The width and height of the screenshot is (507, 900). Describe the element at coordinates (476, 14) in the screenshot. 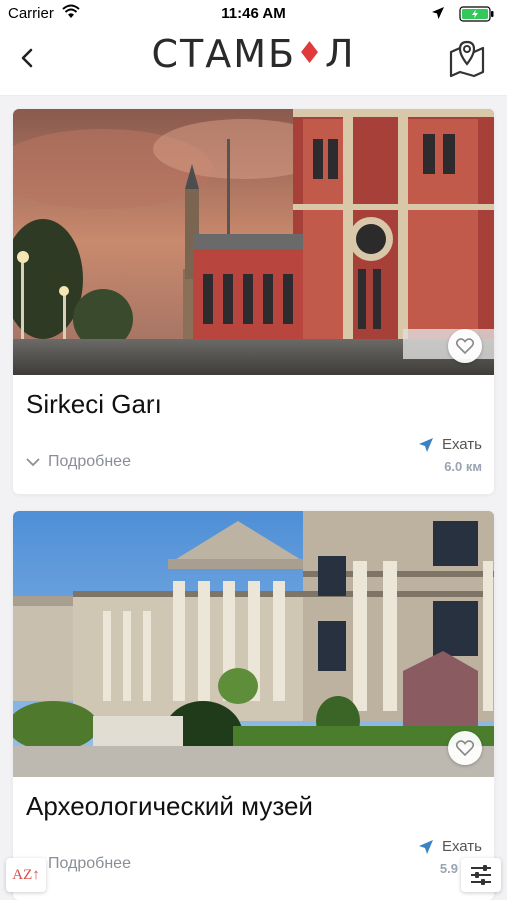

I see `battery-icon` at that location.